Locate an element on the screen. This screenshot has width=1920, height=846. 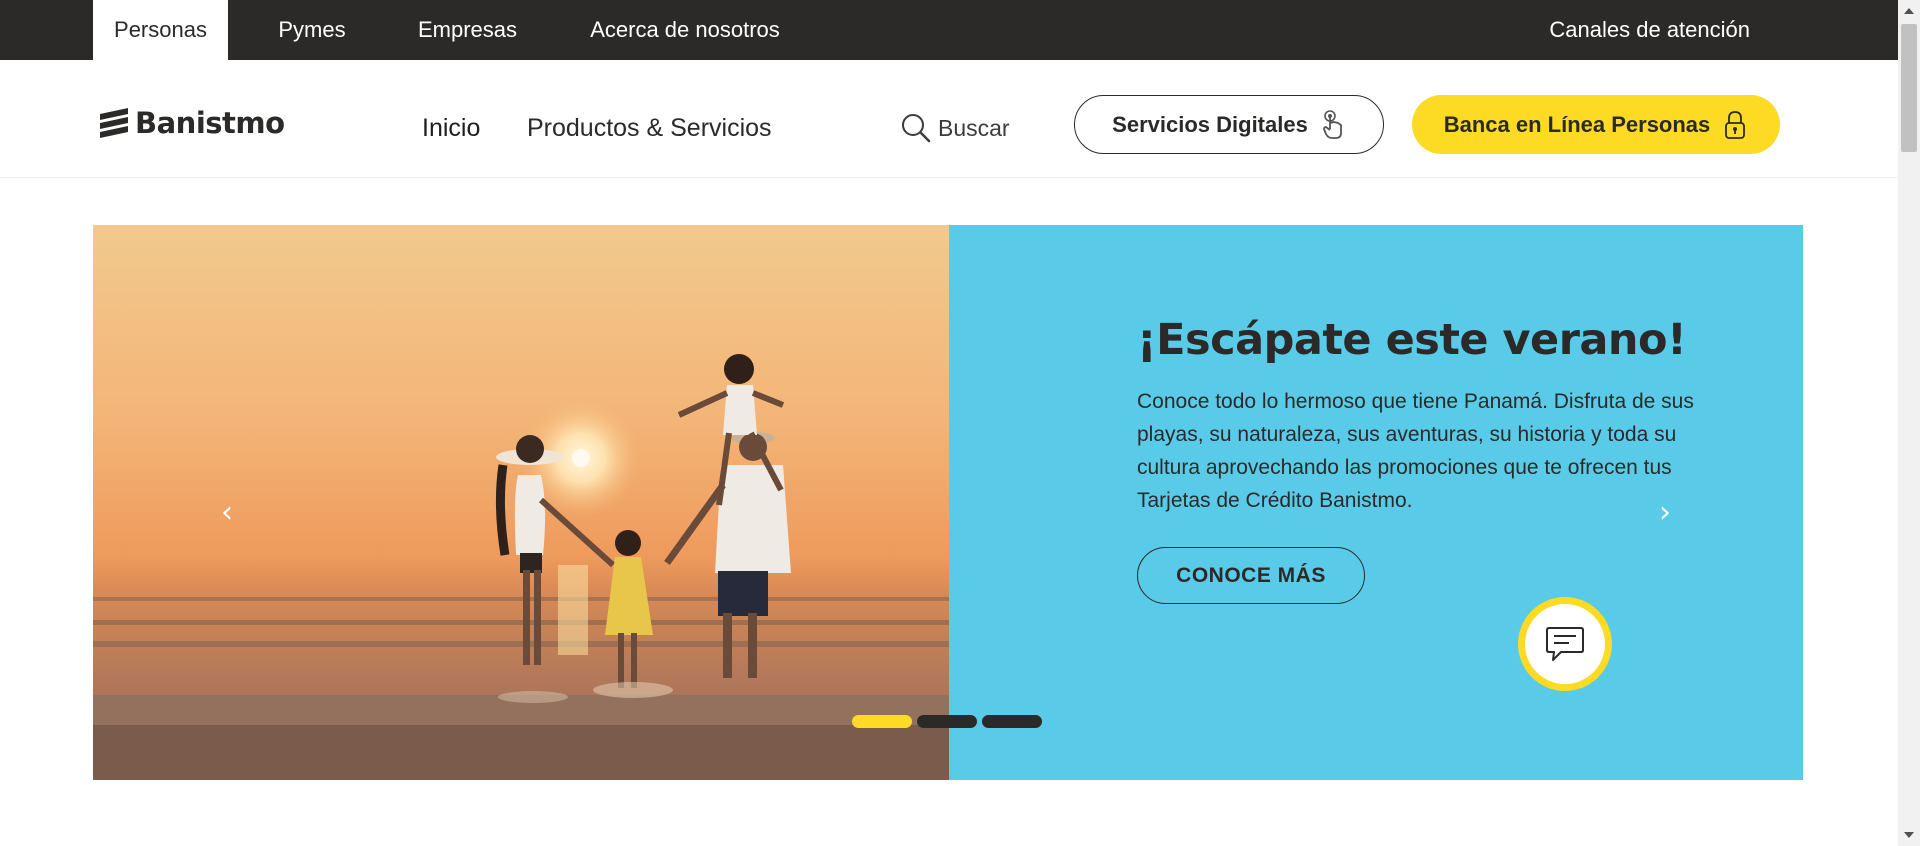
banistmo-logo: Banistmo is located at coordinates (191, 123).